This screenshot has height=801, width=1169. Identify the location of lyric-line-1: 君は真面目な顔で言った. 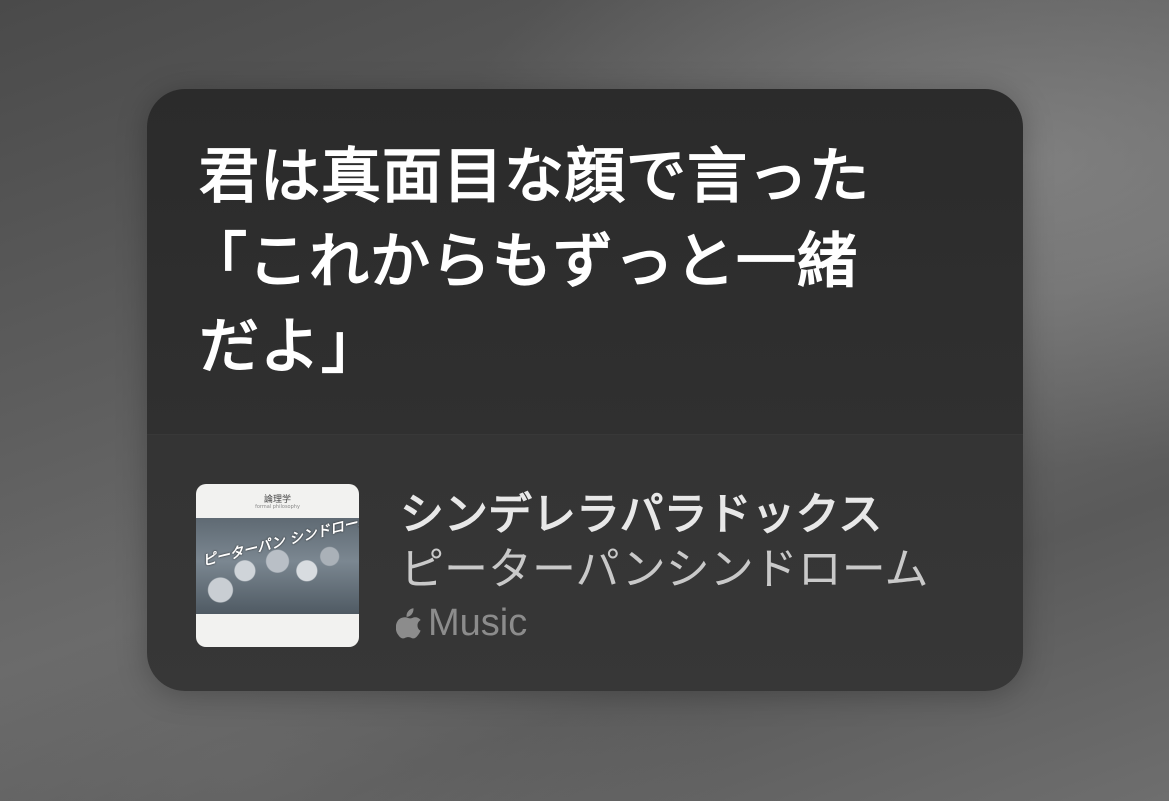
(534, 177).